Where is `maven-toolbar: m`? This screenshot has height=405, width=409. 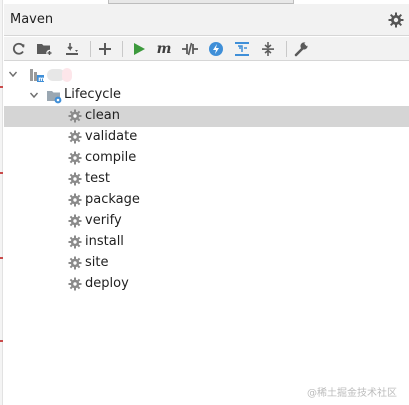
maven-toolbar: m is located at coordinates (206, 49).